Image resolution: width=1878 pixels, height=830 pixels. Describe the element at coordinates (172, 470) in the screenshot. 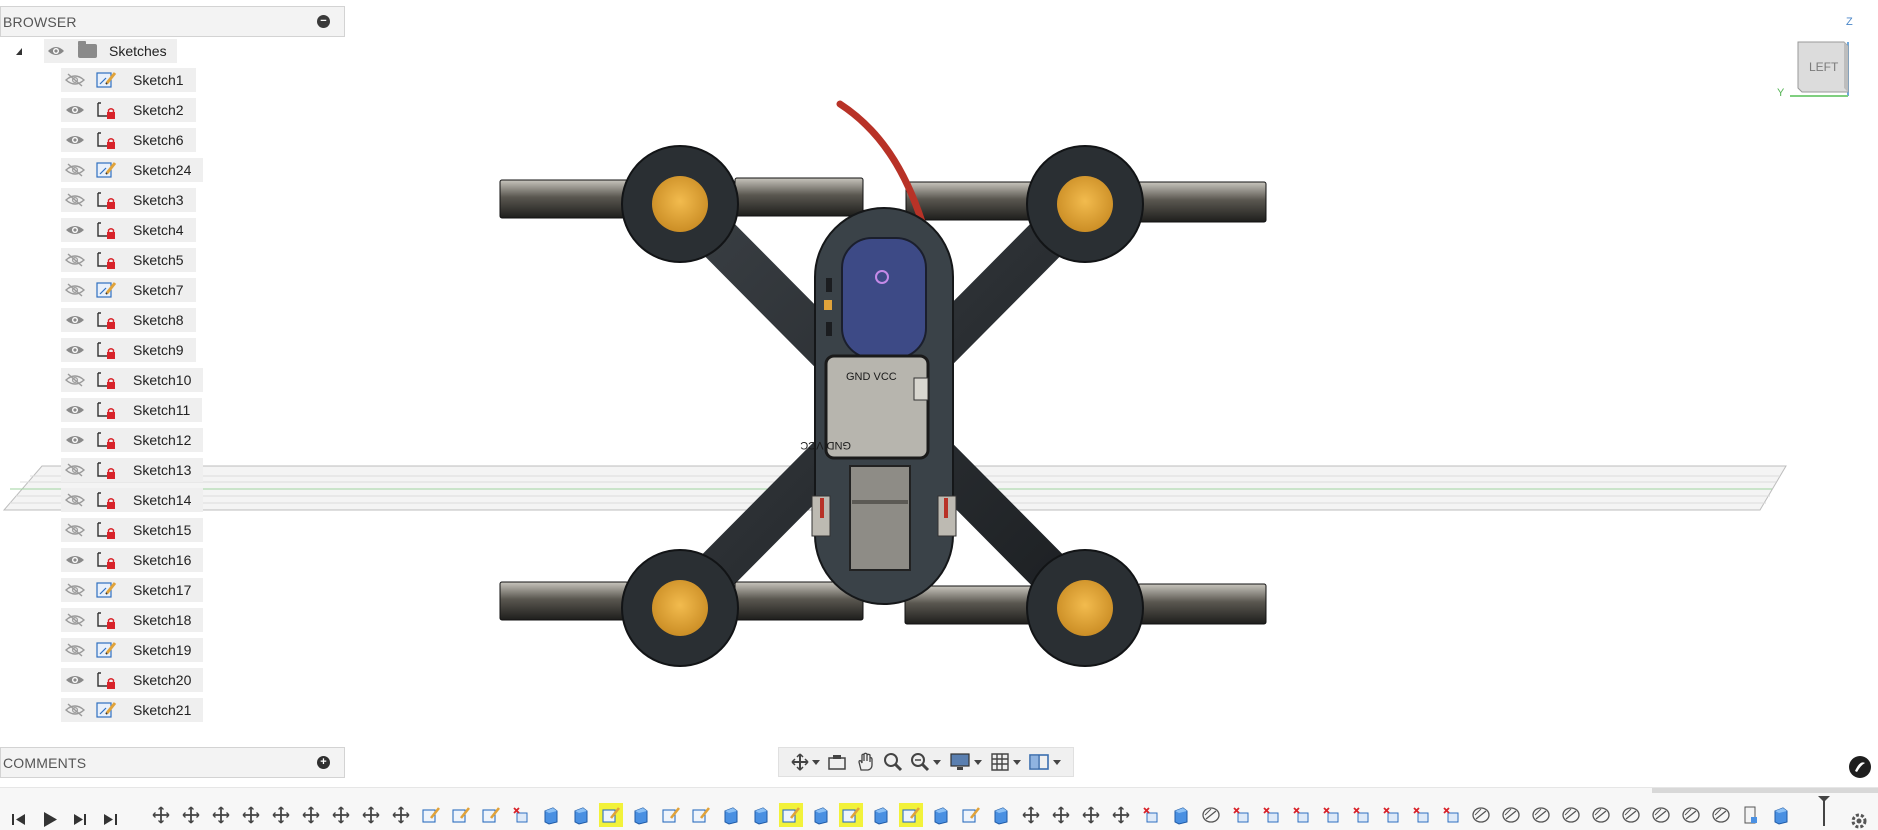

I see `browser-item-sketch13: Sketch13` at that location.